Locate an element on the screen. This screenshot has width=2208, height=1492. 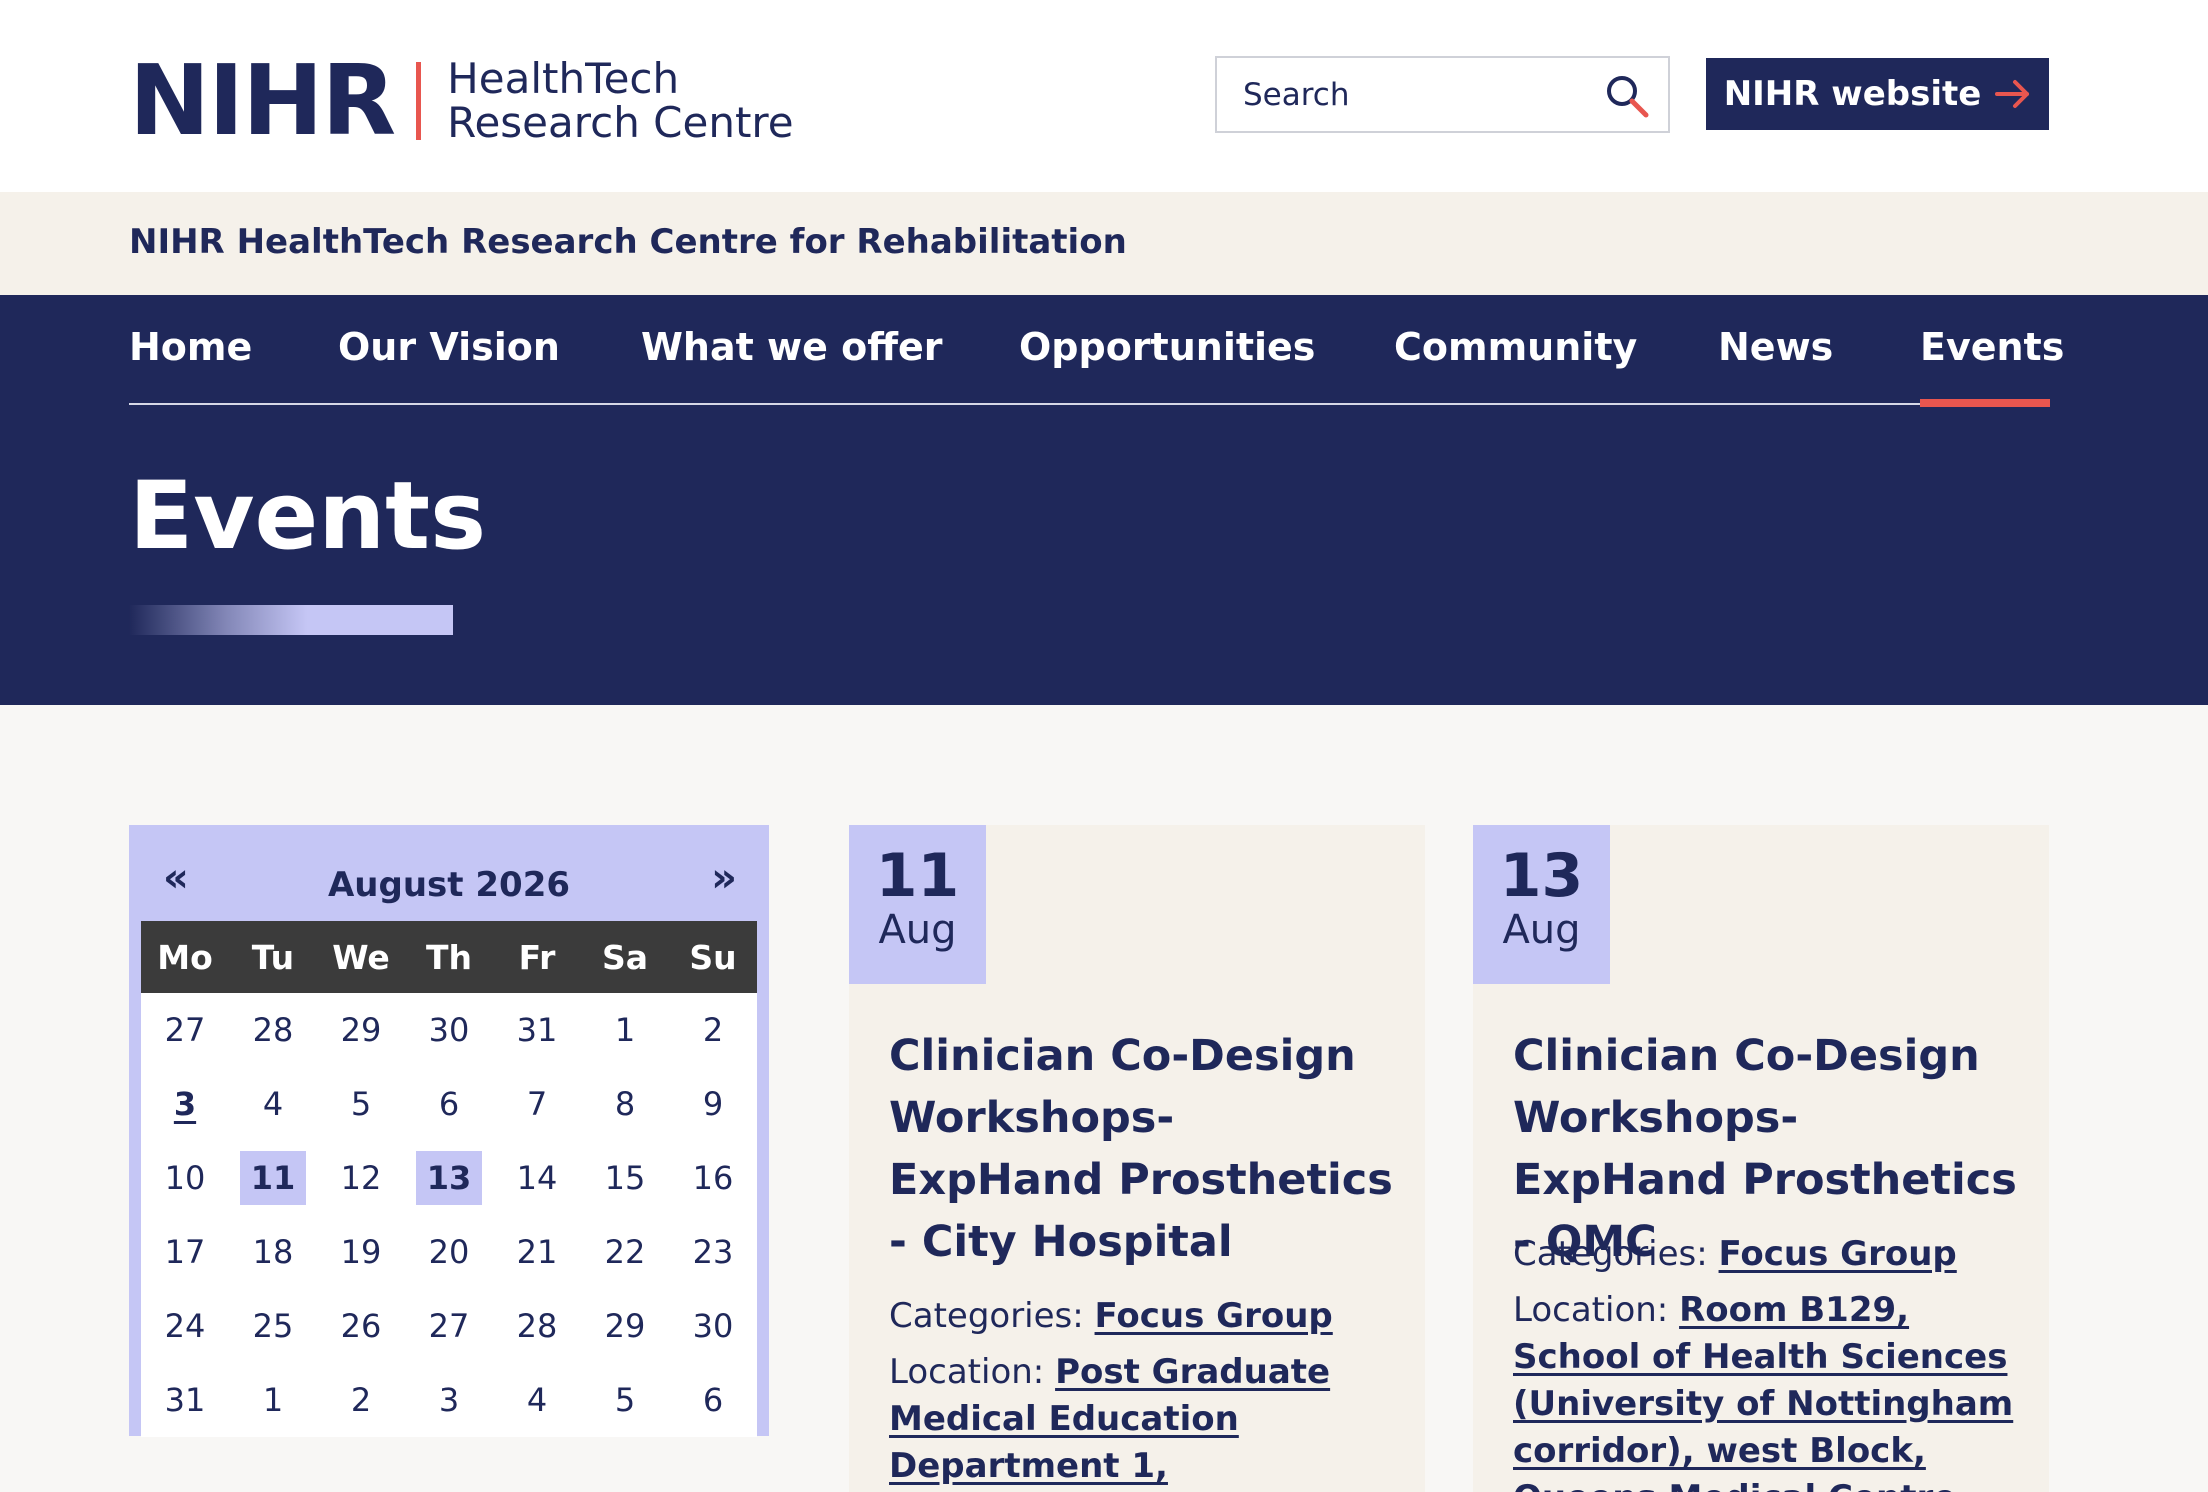
calendar-day-cell: 21 is located at coordinates (537, 1252).